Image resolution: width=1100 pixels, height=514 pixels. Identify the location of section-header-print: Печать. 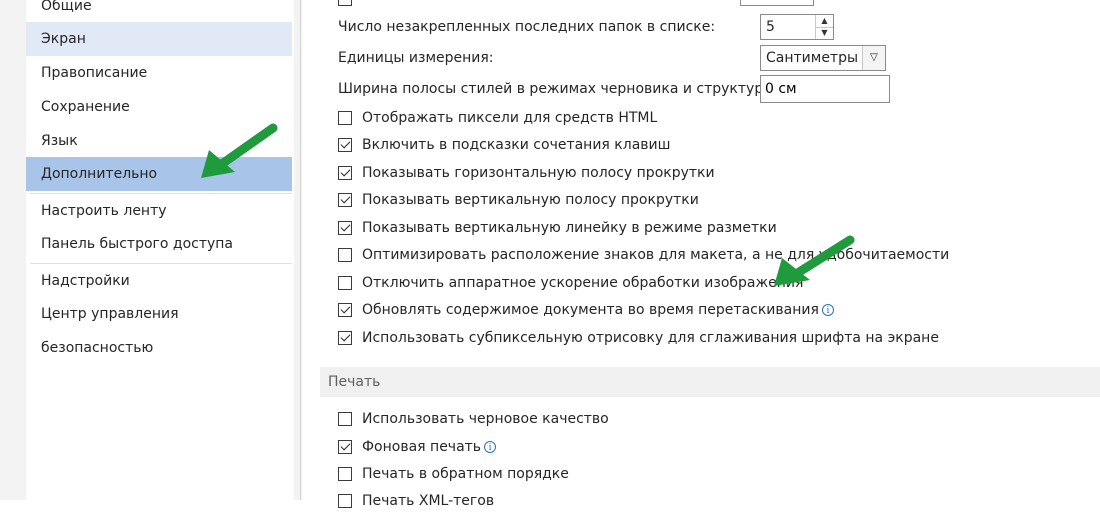
(710, 382).